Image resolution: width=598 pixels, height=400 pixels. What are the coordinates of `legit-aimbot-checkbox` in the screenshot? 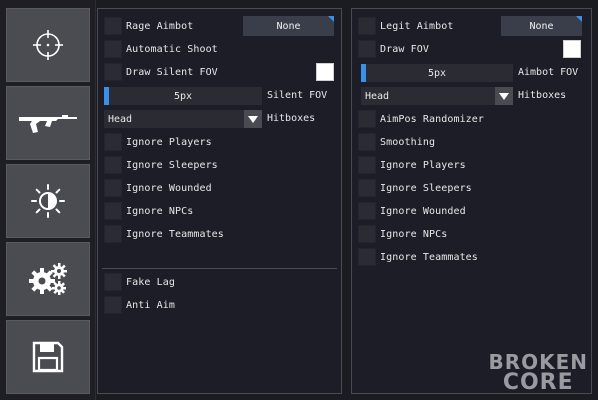 It's located at (367, 26).